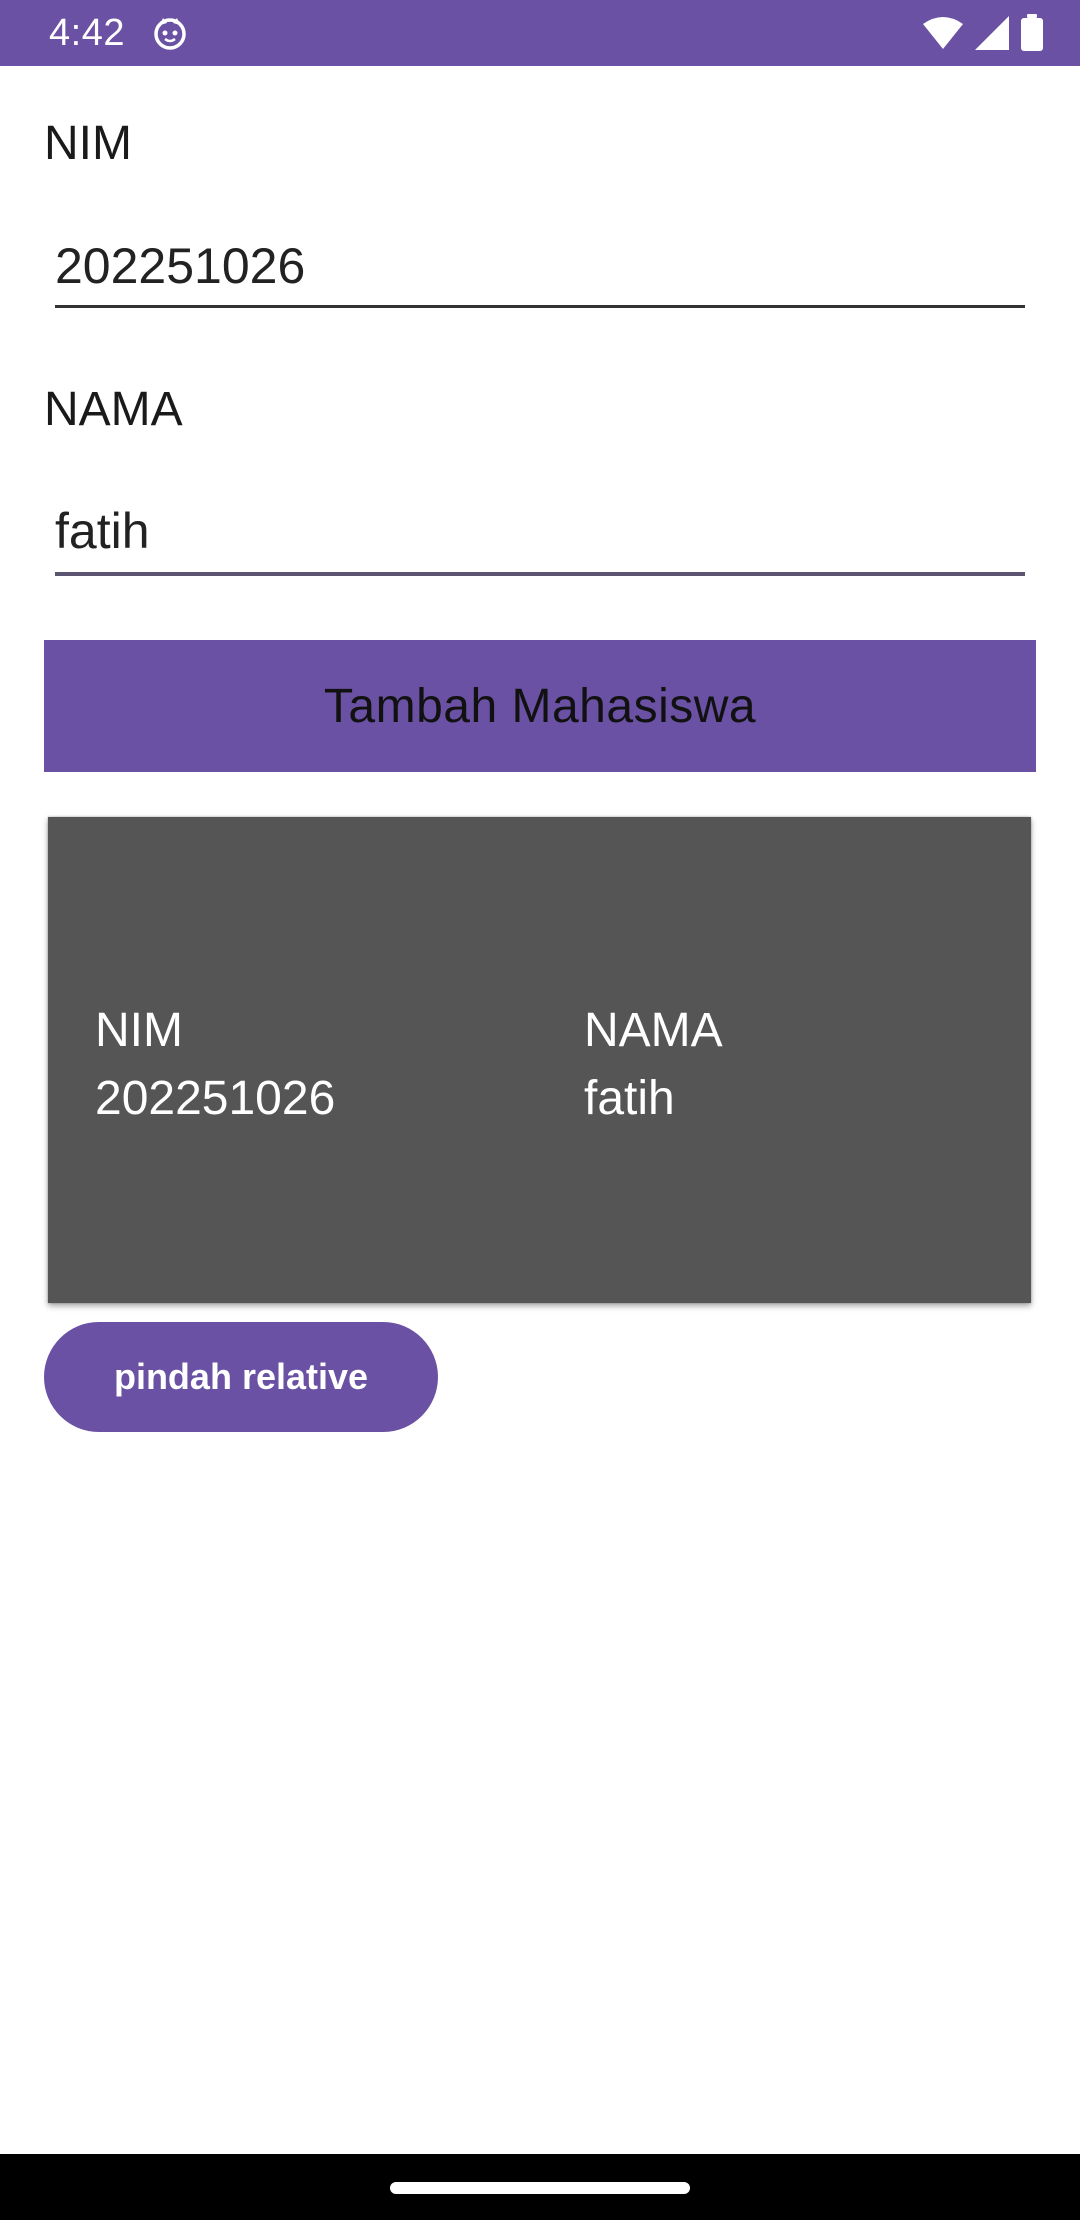 The image size is (1080, 2220). Describe the element at coordinates (540, 266) in the screenshot. I see `nim-input` at that location.